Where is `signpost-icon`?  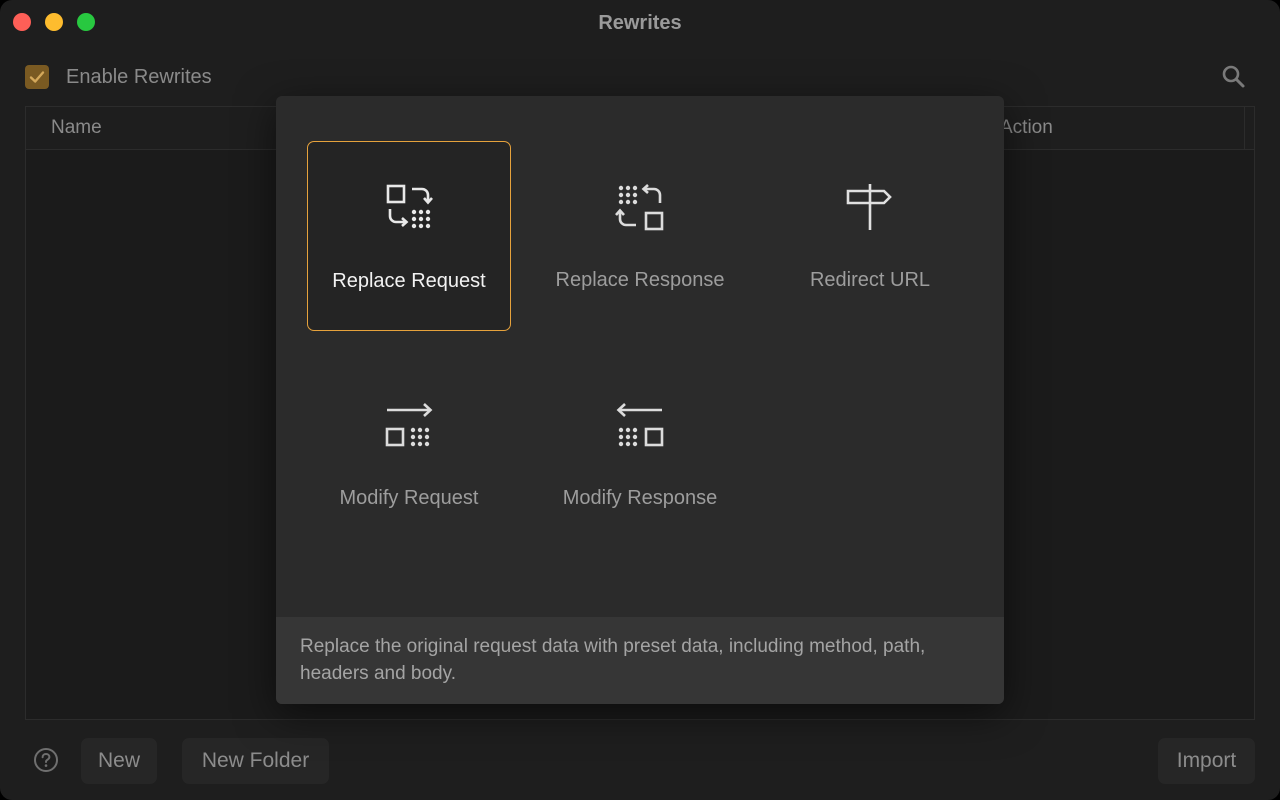
signpost-icon is located at coordinates (869, 207).